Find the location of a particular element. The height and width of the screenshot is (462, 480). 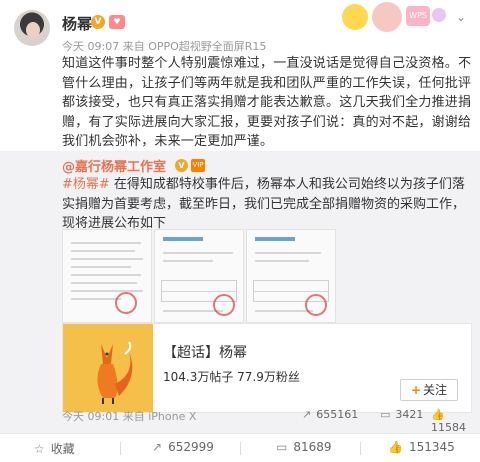

post-time: 今天 09:07 is located at coordinates (90, 46).